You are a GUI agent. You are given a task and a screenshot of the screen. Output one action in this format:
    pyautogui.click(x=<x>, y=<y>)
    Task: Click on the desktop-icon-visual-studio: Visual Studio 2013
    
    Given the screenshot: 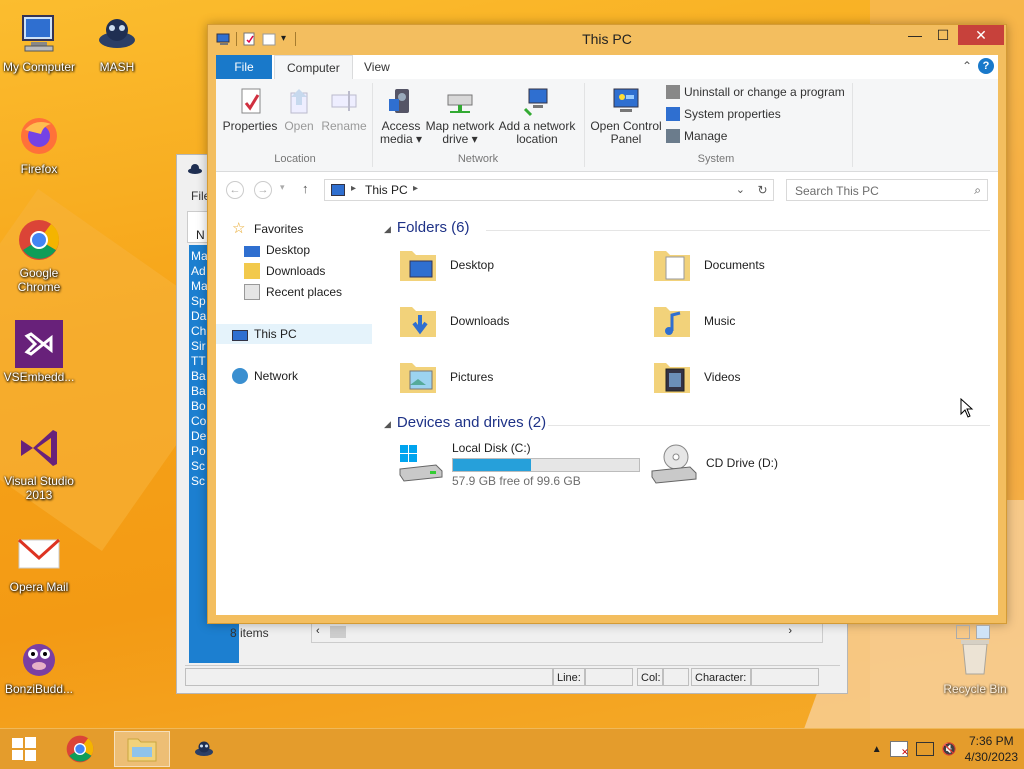 What is the action you would take?
    pyautogui.click(x=39, y=463)
    